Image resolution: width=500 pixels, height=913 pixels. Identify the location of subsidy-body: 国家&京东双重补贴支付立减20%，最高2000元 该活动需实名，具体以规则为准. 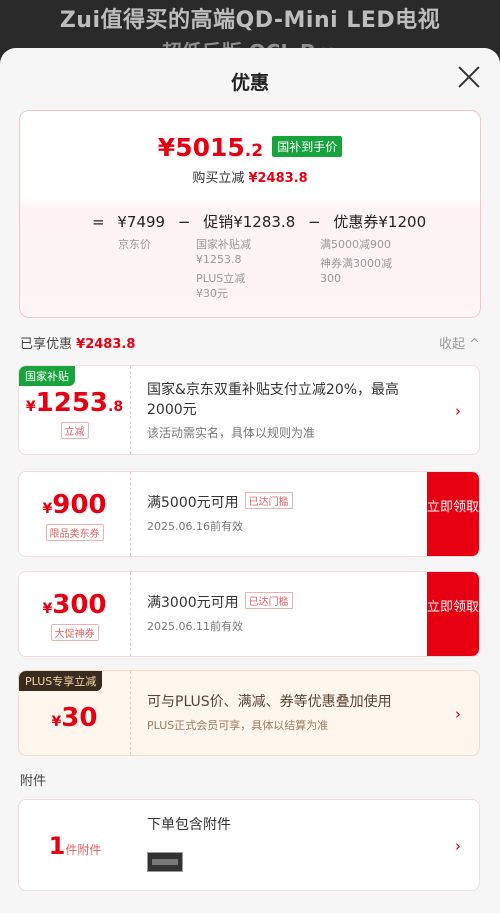
(283, 410).